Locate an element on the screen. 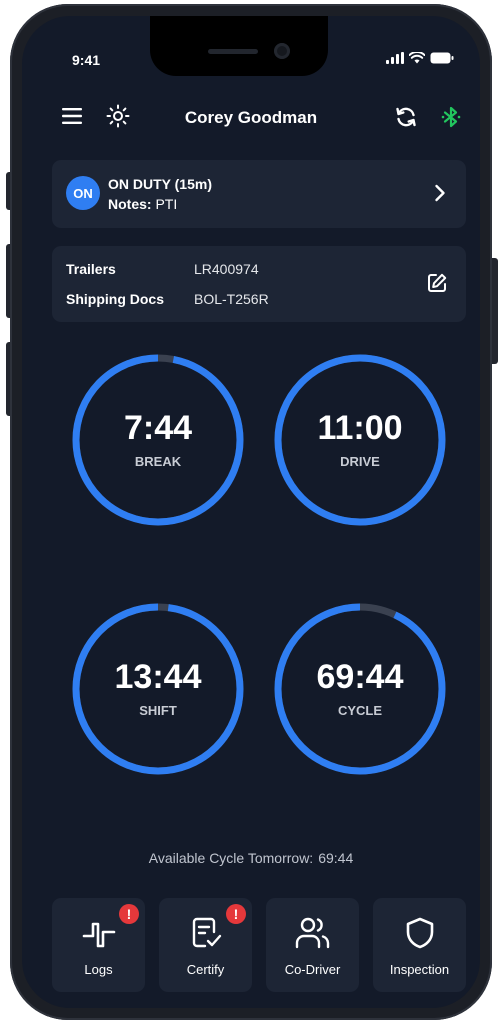 The width and height of the screenshot is (499, 1023). duty-status-text: ON DUTY (15m) is located at coordinates (160, 184).